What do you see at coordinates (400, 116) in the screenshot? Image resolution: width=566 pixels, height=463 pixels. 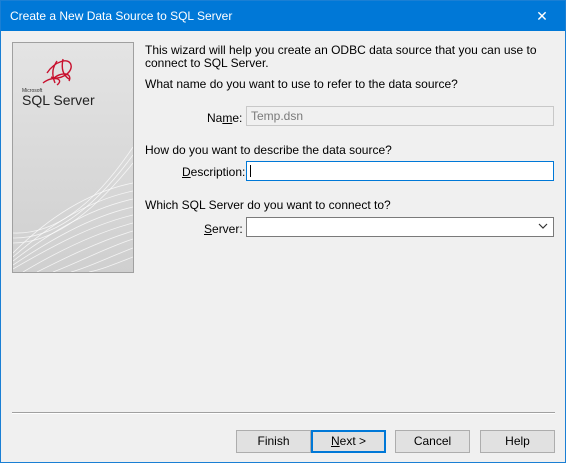 I see `name-field: Temp.dsn` at bounding box center [400, 116].